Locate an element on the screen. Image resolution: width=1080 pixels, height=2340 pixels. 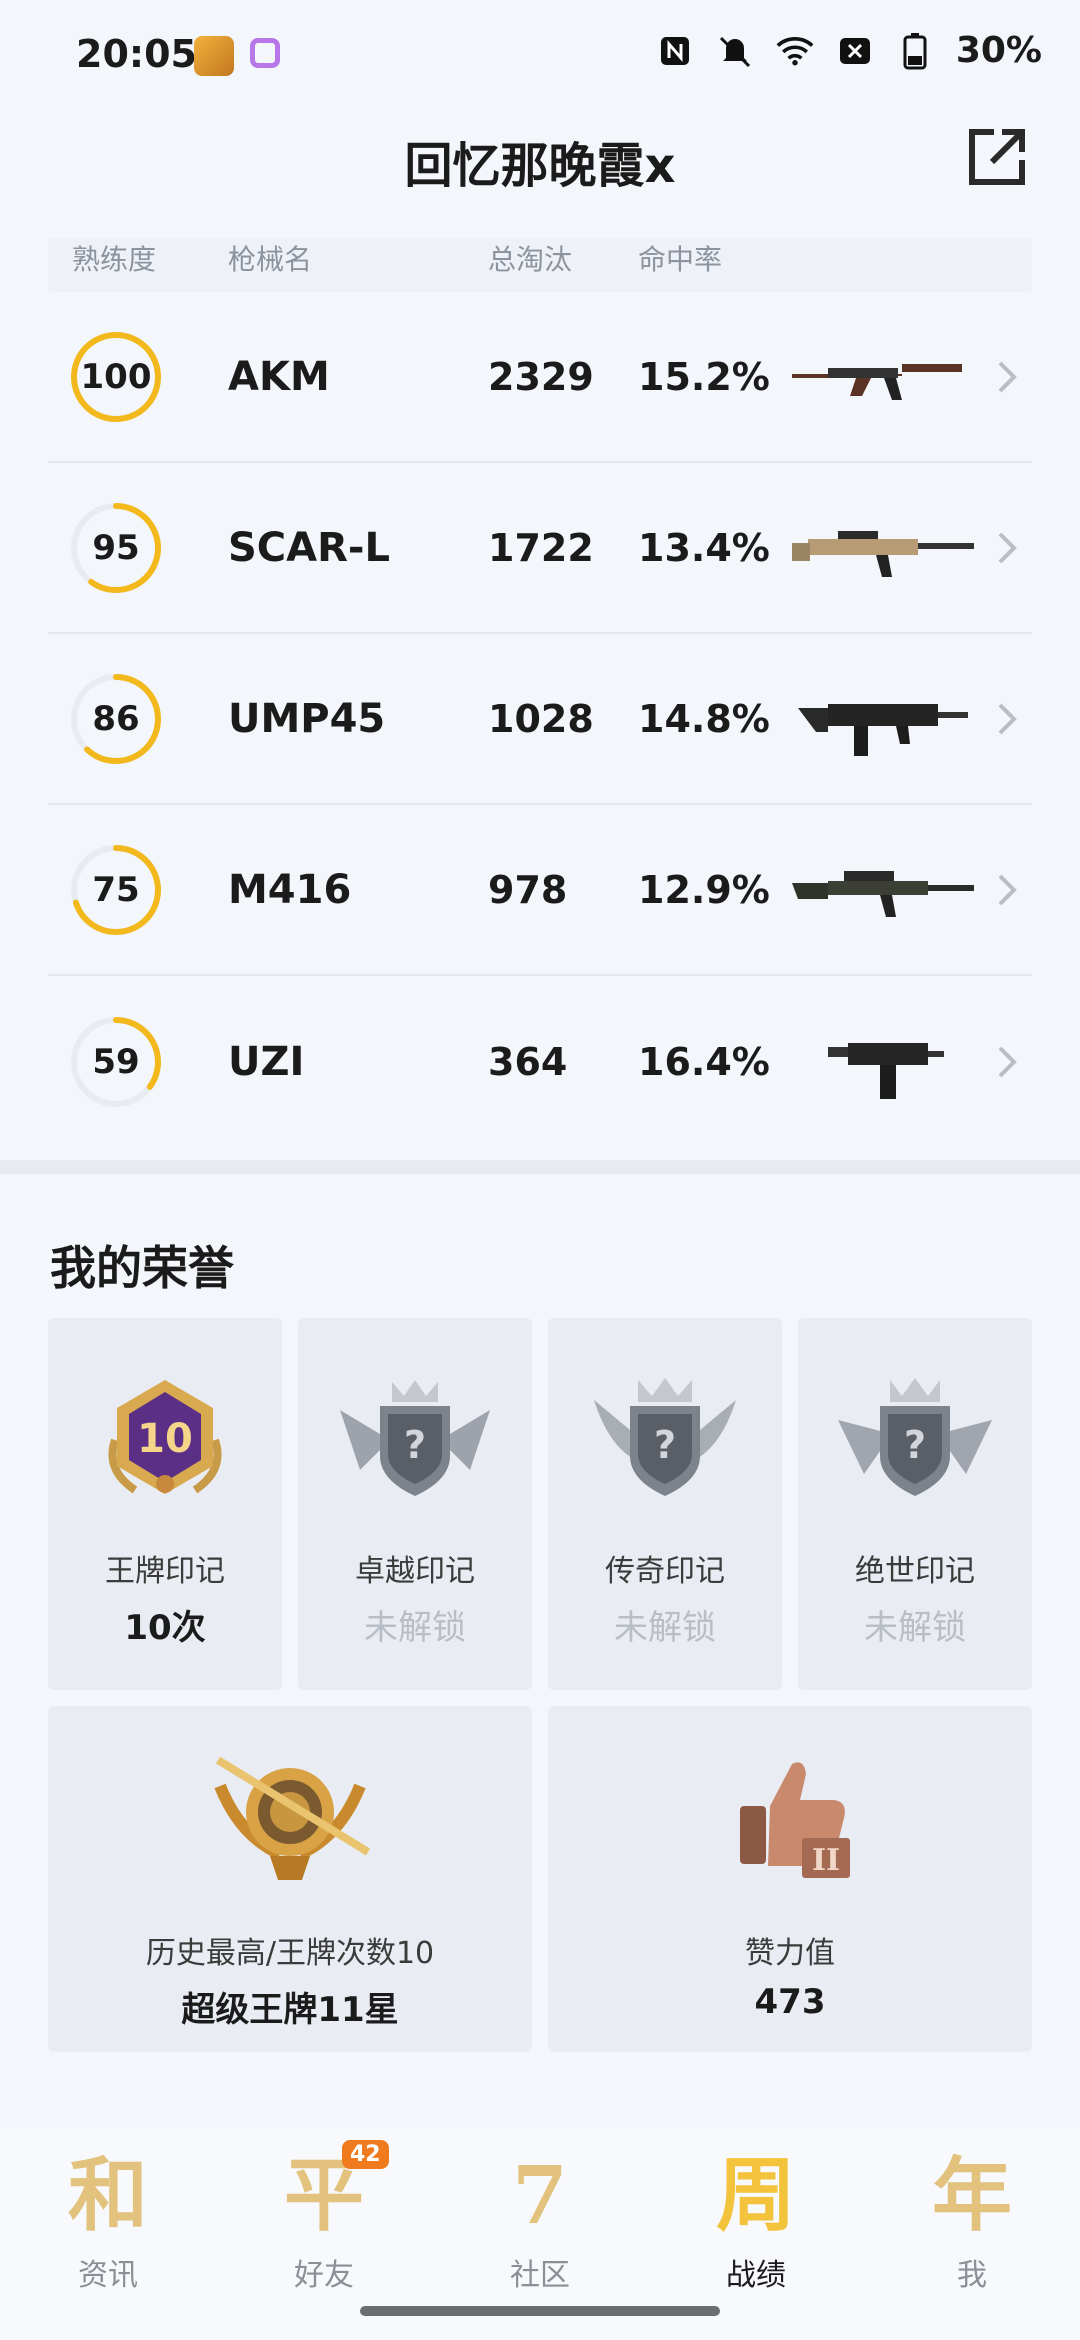
honor-value: 超级王牌11星 is located at coordinates (290, 2010).